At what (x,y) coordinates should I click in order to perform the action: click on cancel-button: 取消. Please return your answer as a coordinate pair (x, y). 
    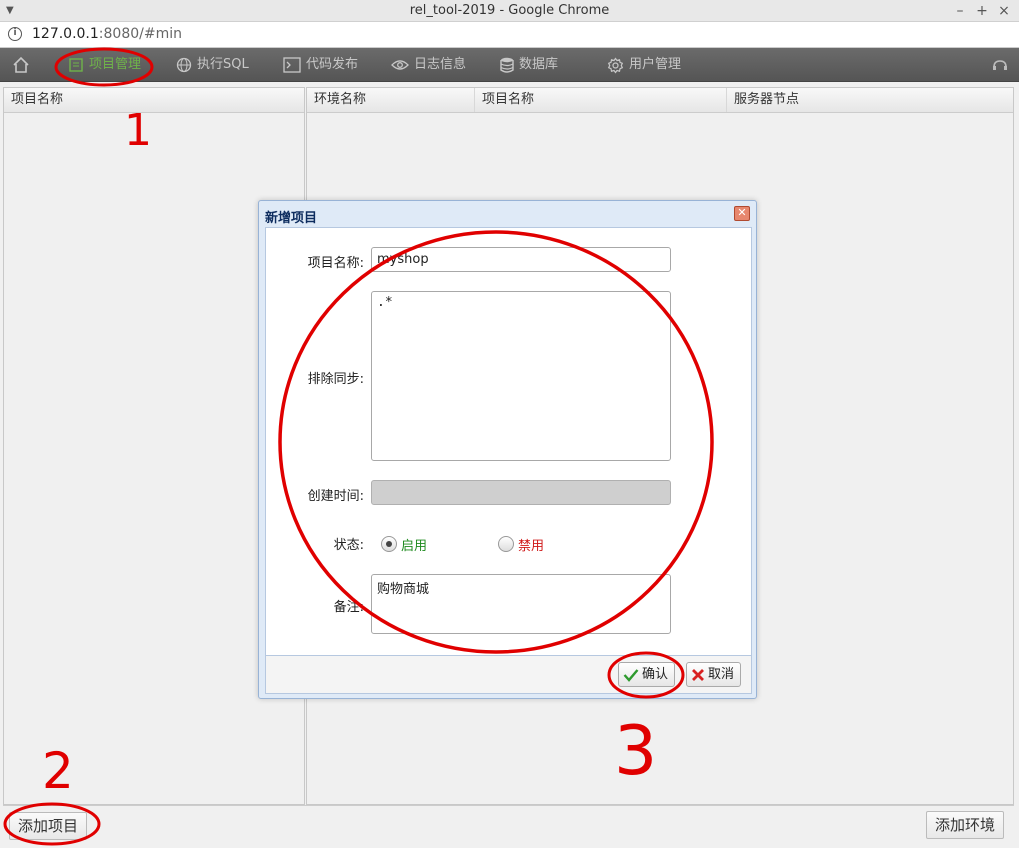
    Looking at the image, I should click on (714, 674).